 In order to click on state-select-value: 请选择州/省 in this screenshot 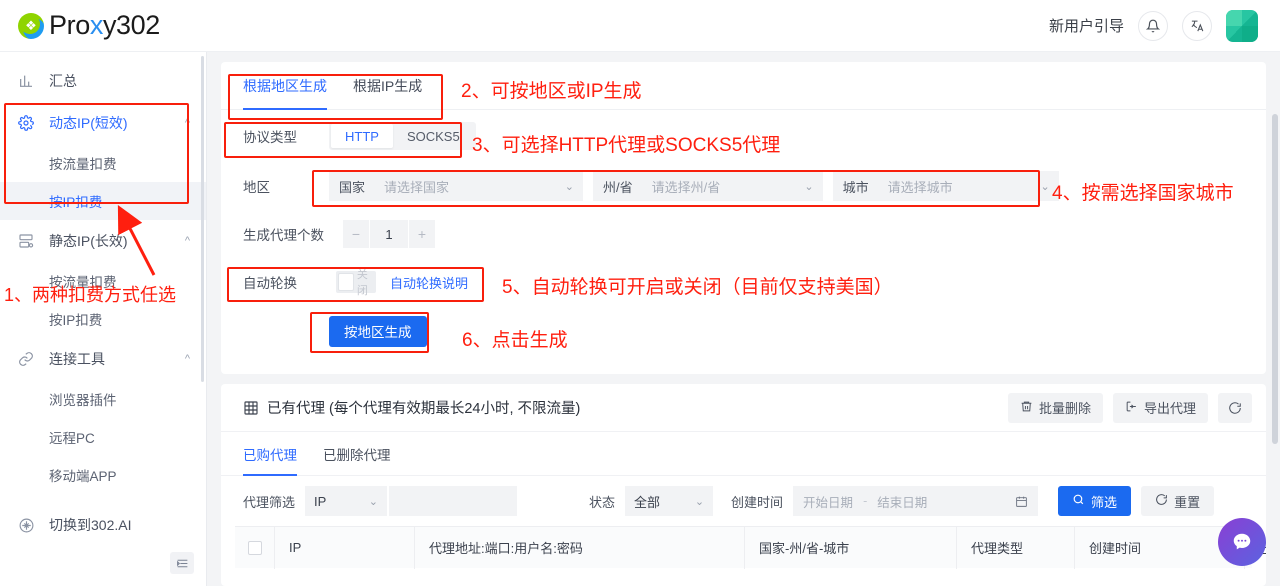, I will do `click(686, 187)`.